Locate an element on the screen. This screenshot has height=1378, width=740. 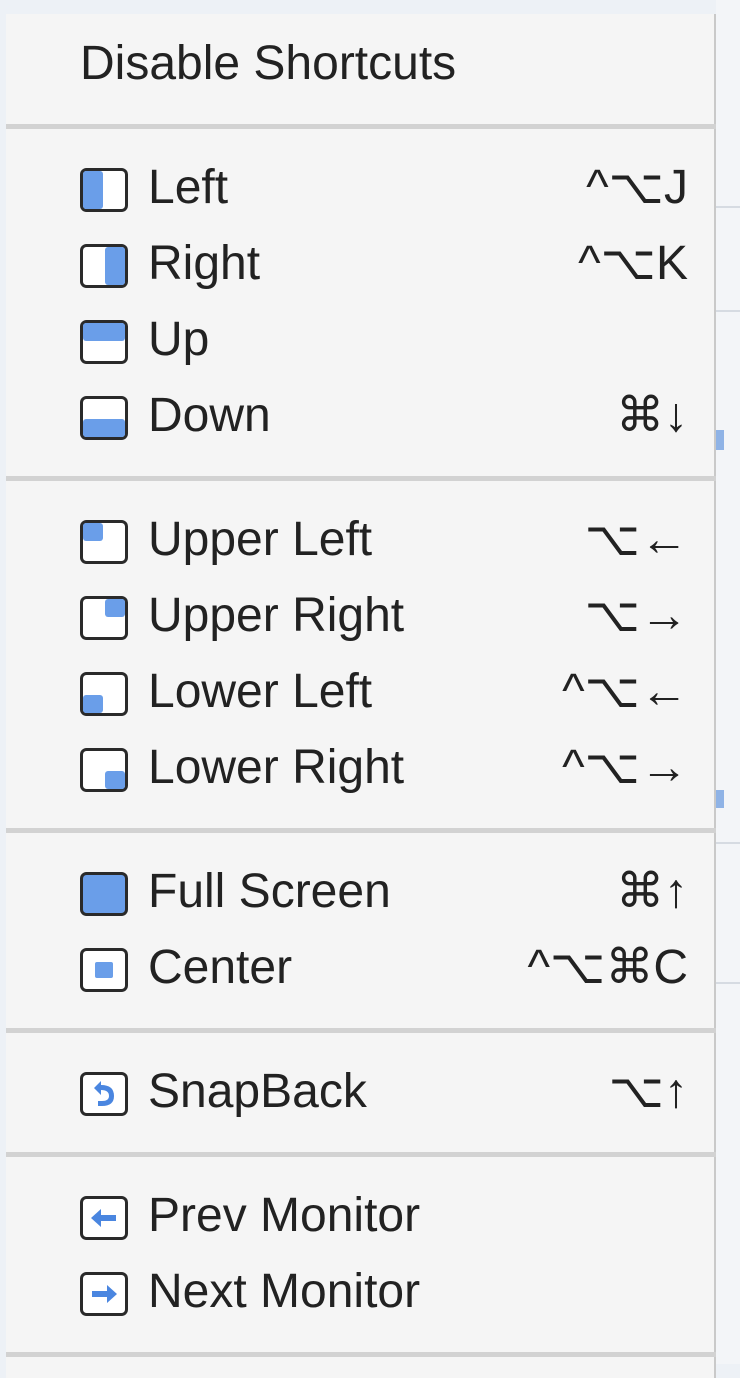
menu-item-label: Left is located at coordinates (188, 187).